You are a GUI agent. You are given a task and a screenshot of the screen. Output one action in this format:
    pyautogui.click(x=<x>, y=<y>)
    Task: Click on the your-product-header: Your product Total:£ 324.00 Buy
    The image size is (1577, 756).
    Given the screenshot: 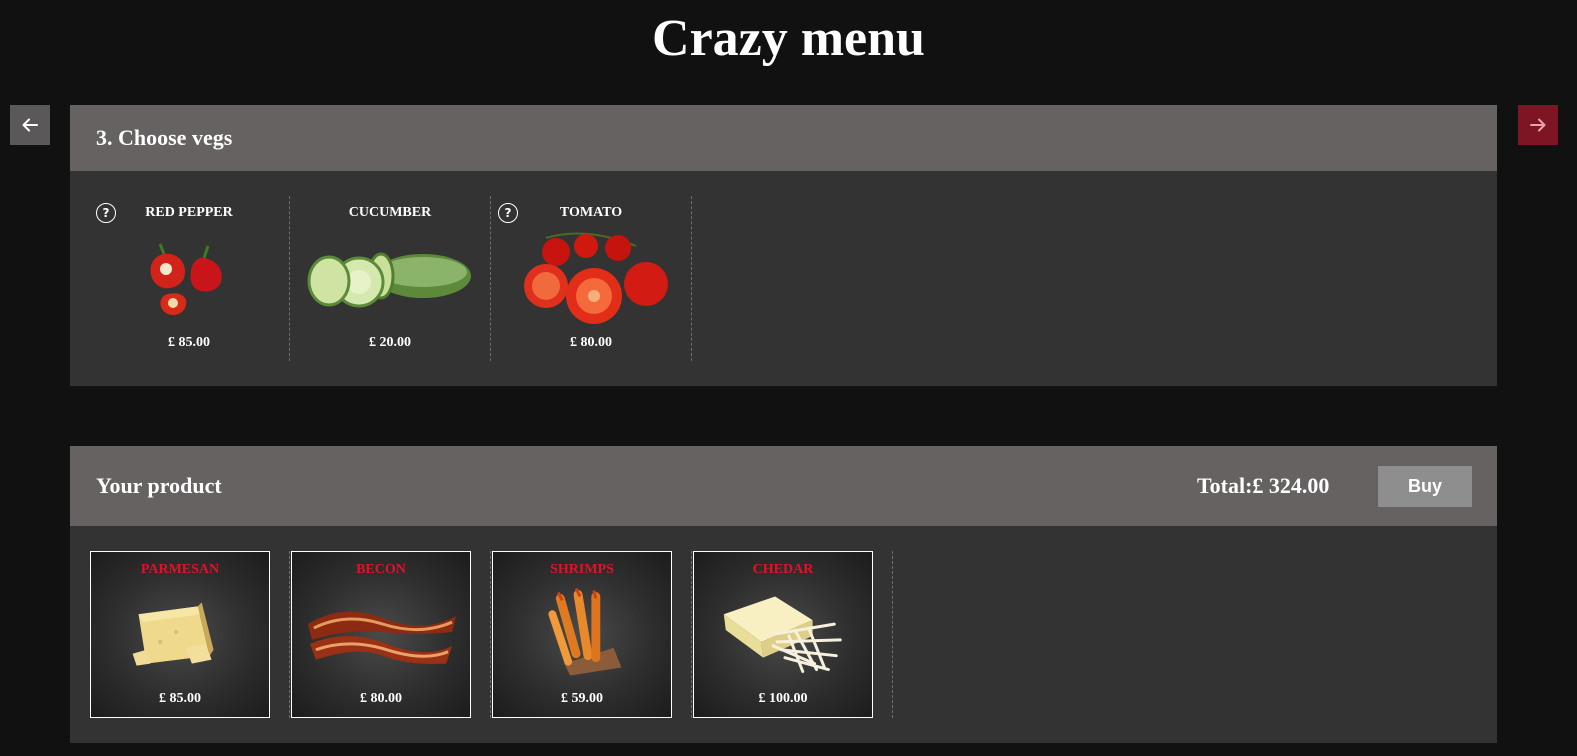 What is the action you would take?
    pyautogui.click(x=783, y=486)
    